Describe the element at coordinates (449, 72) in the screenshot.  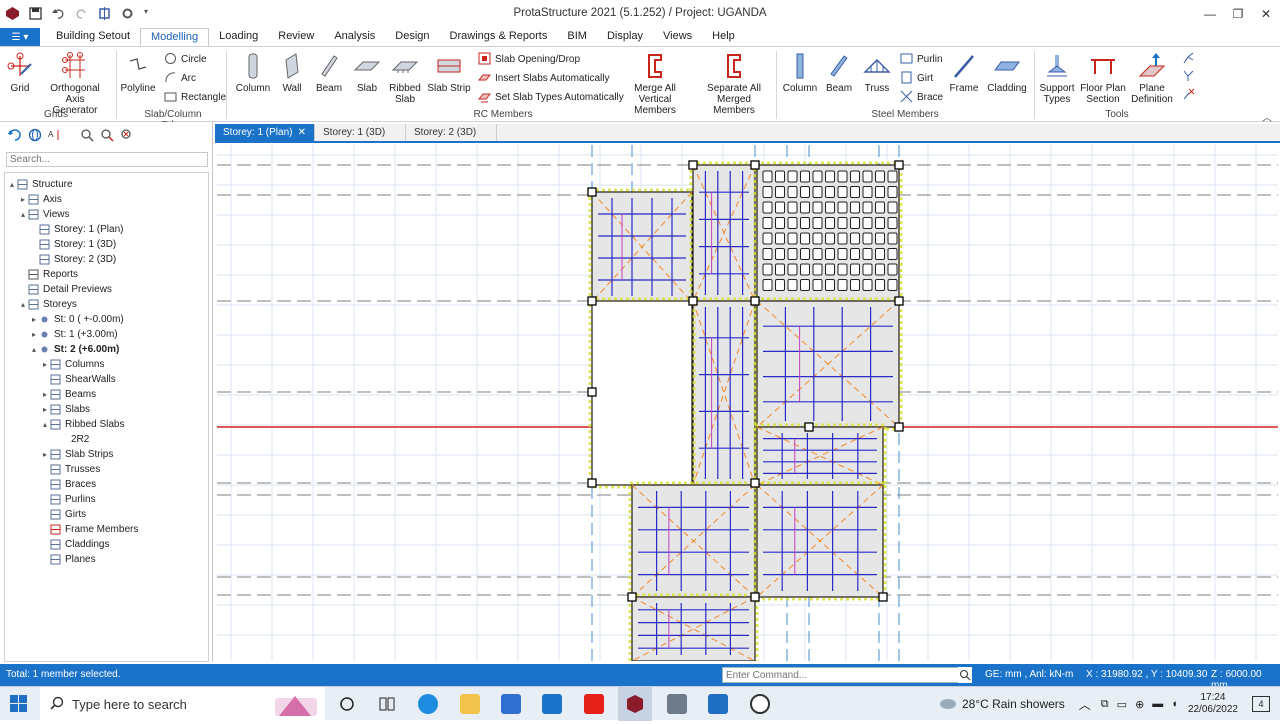
I see `slab-strip-button: Slab Strip` at that location.